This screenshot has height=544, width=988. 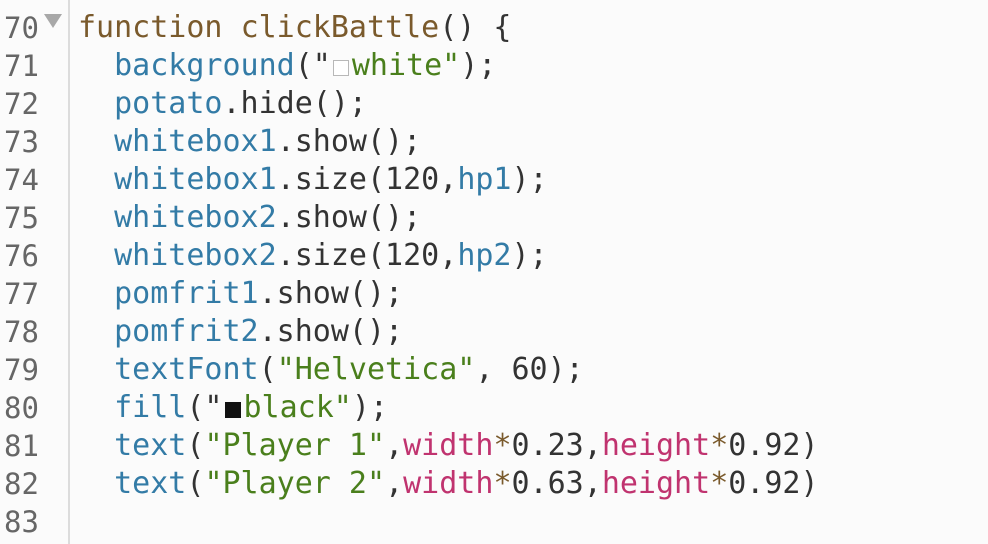 I want to click on code-line: potato.hide();, so click(x=222, y=104).